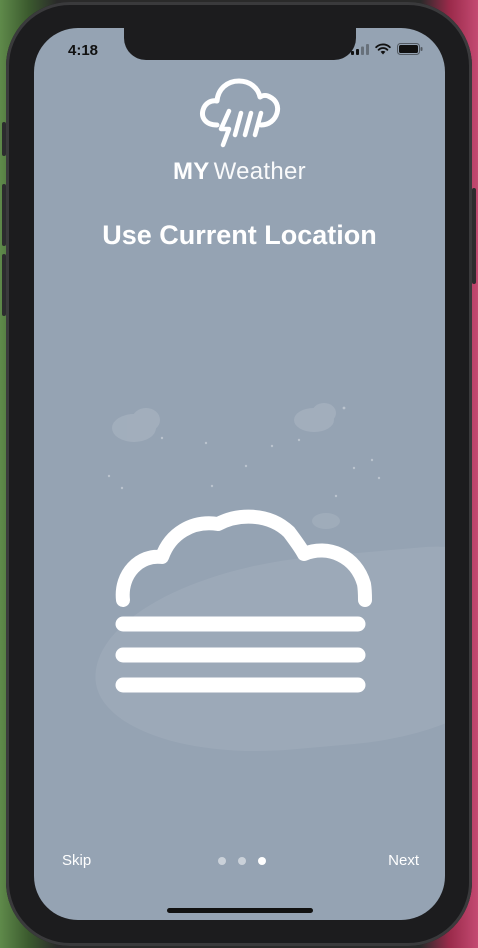 Image resolution: width=478 pixels, height=948 pixels. Describe the element at coordinates (262, 861) in the screenshot. I see `page-dot-3-active` at that location.